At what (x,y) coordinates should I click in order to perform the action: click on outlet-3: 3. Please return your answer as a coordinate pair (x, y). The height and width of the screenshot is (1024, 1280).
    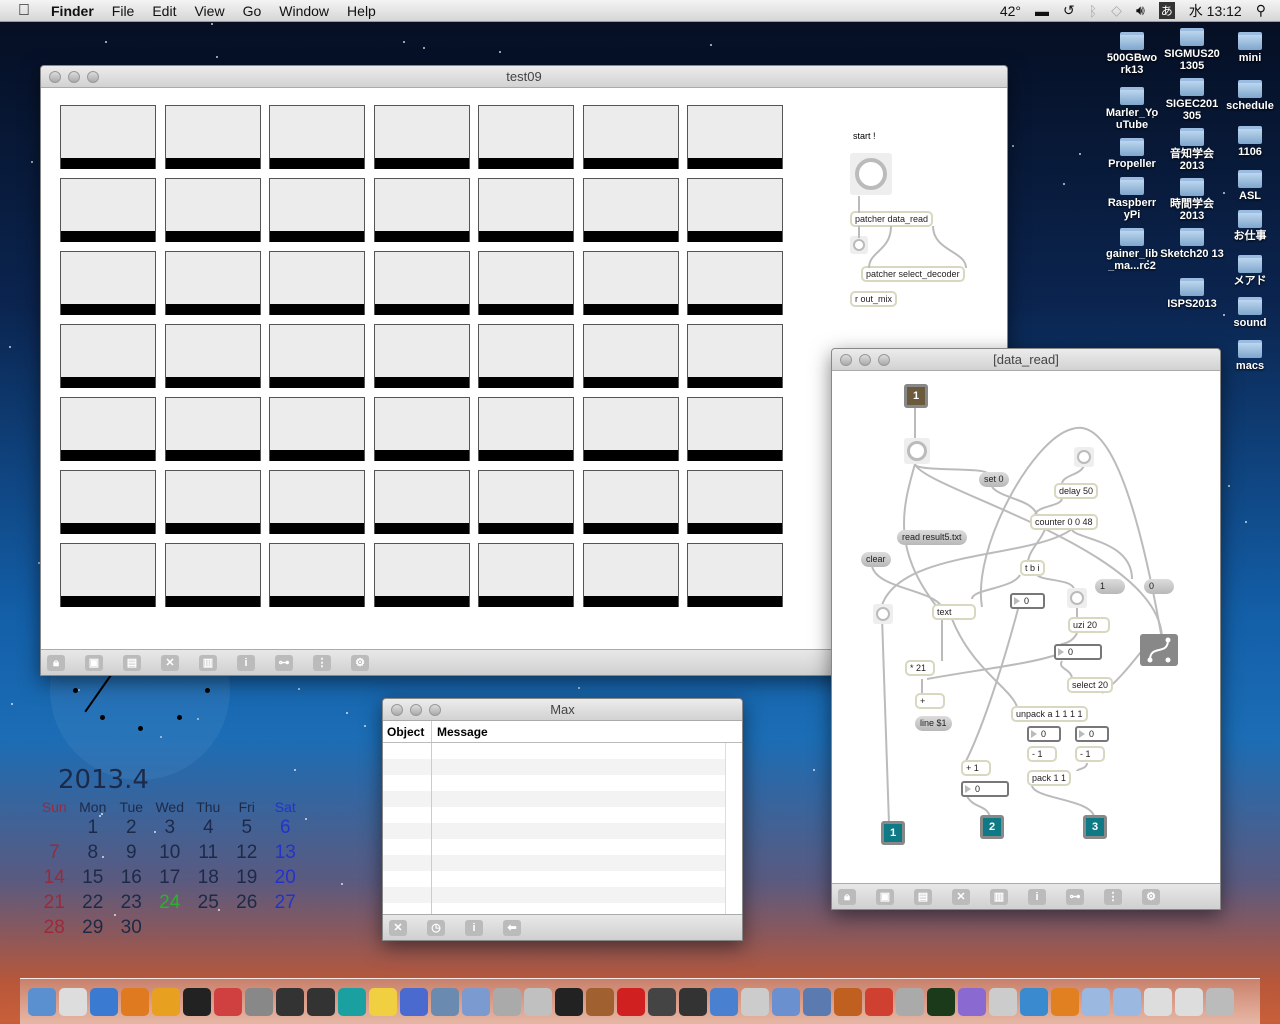
    Looking at the image, I should click on (1095, 827).